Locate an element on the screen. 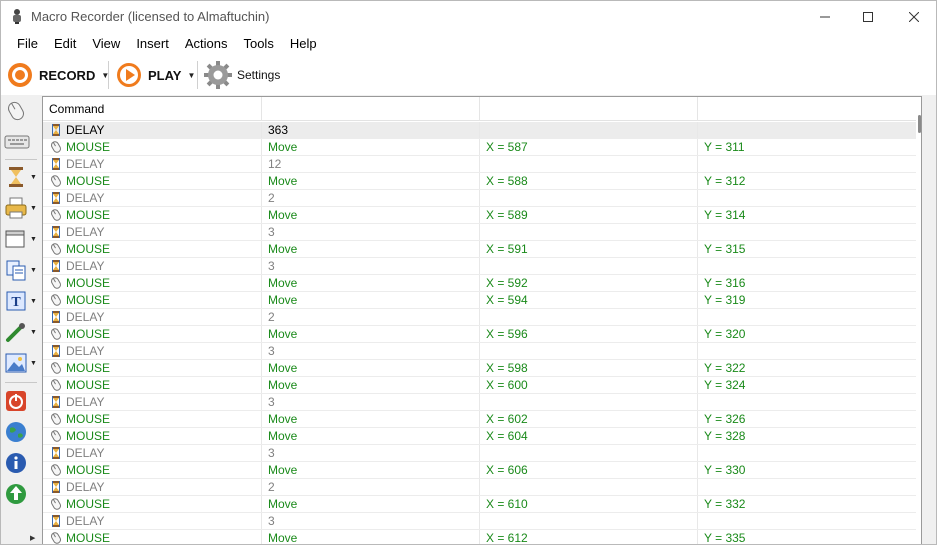 Image resolution: width=937 pixels, height=545 pixels. table-row: MOUSE Move X = 600 Y = 324 is located at coordinates (479, 385).